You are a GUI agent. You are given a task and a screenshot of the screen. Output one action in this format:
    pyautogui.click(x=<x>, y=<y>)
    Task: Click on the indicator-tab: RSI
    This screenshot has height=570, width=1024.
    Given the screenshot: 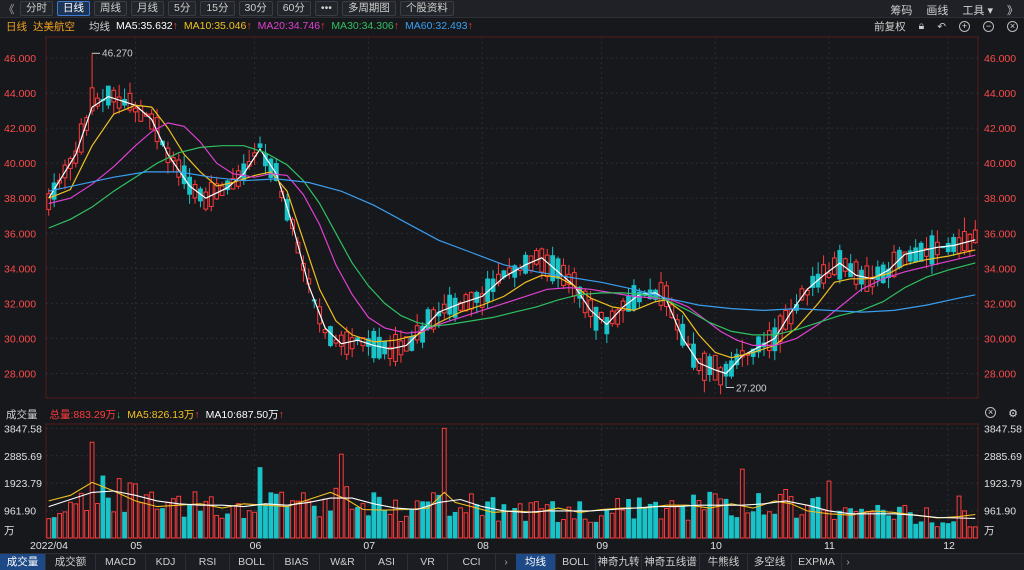 What is the action you would take?
    pyautogui.click(x=208, y=562)
    